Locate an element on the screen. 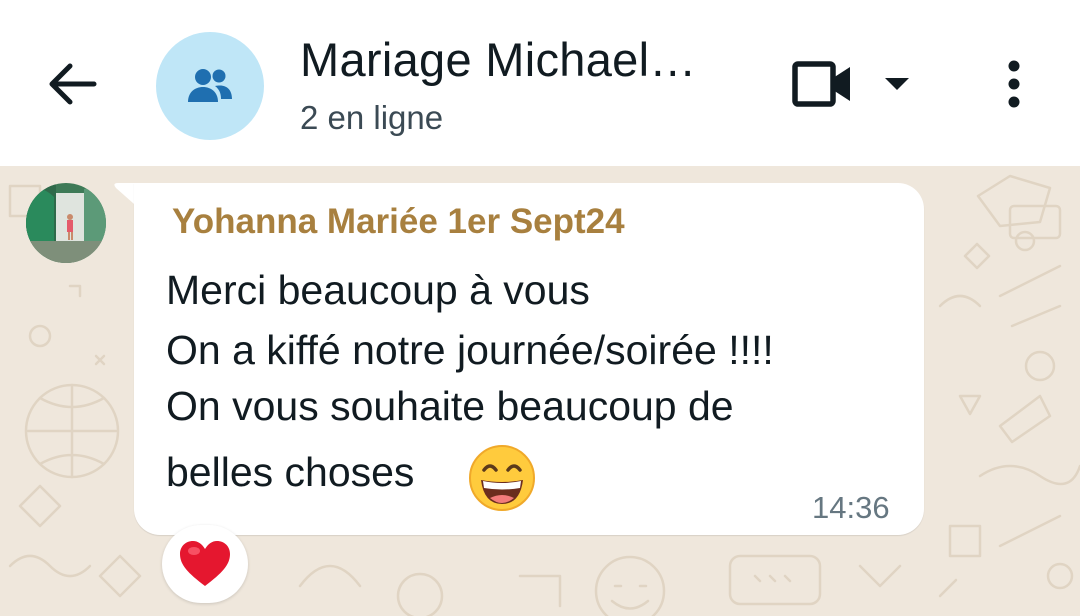 The height and width of the screenshot is (616, 1080). more-options-button is located at coordinates (1014, 84).